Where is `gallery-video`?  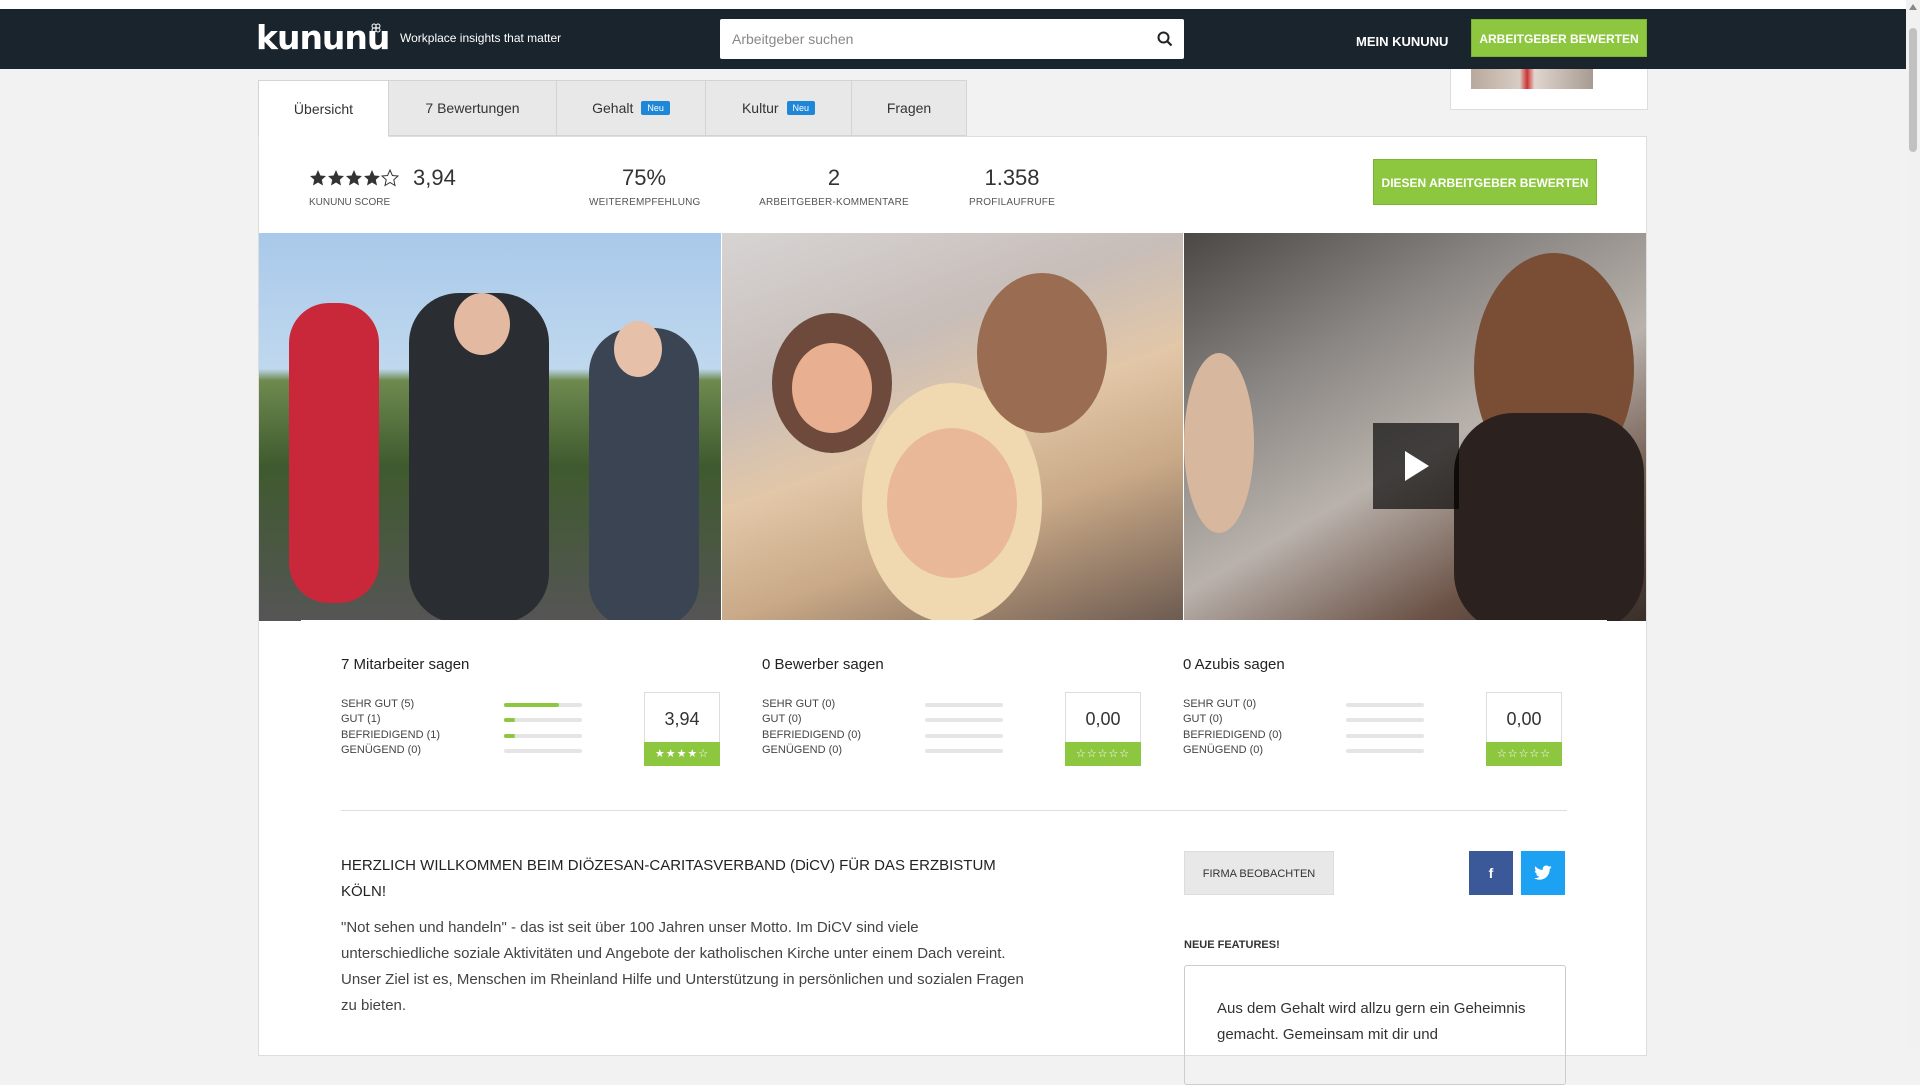
gallery-video is located at coordinates (1415, 427).